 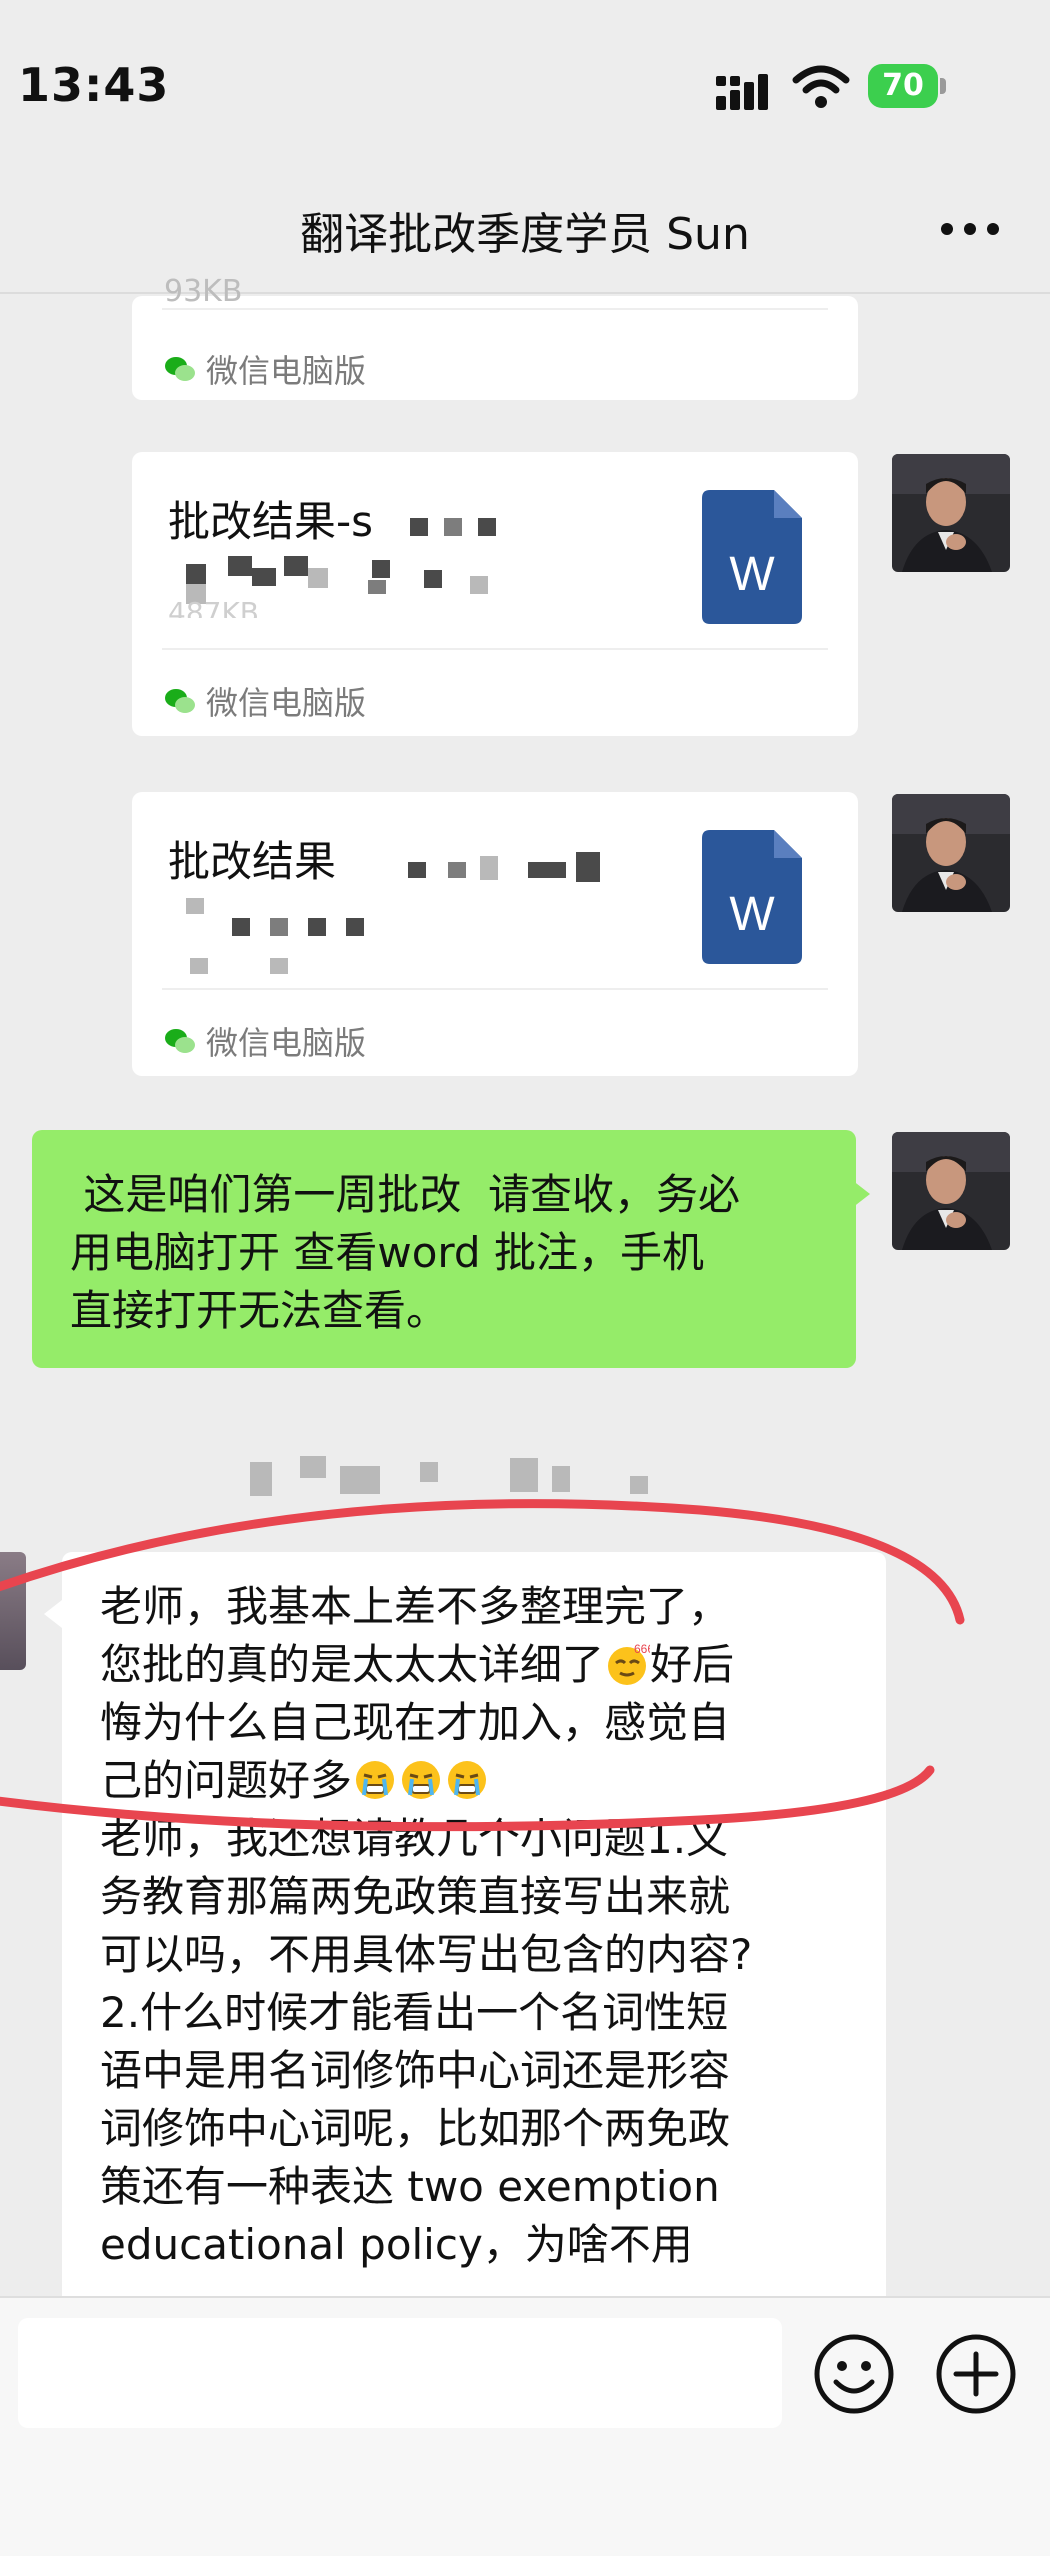 I want to click on cellular-signal-icon, so click(x=742, y=92).